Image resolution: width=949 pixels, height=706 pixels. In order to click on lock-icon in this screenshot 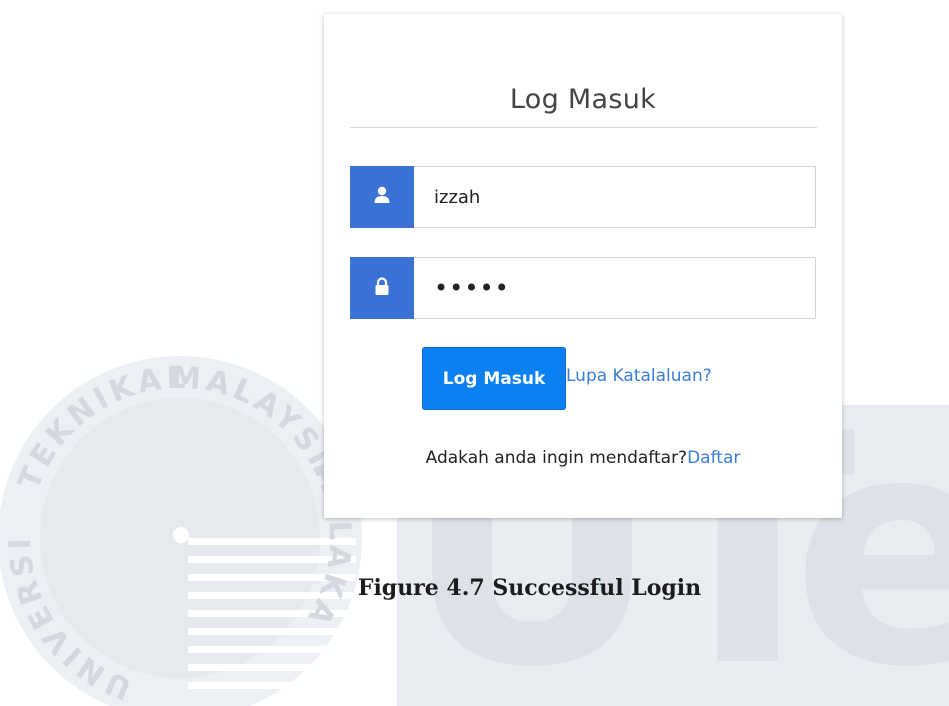, I will do `click(382, 288)`.